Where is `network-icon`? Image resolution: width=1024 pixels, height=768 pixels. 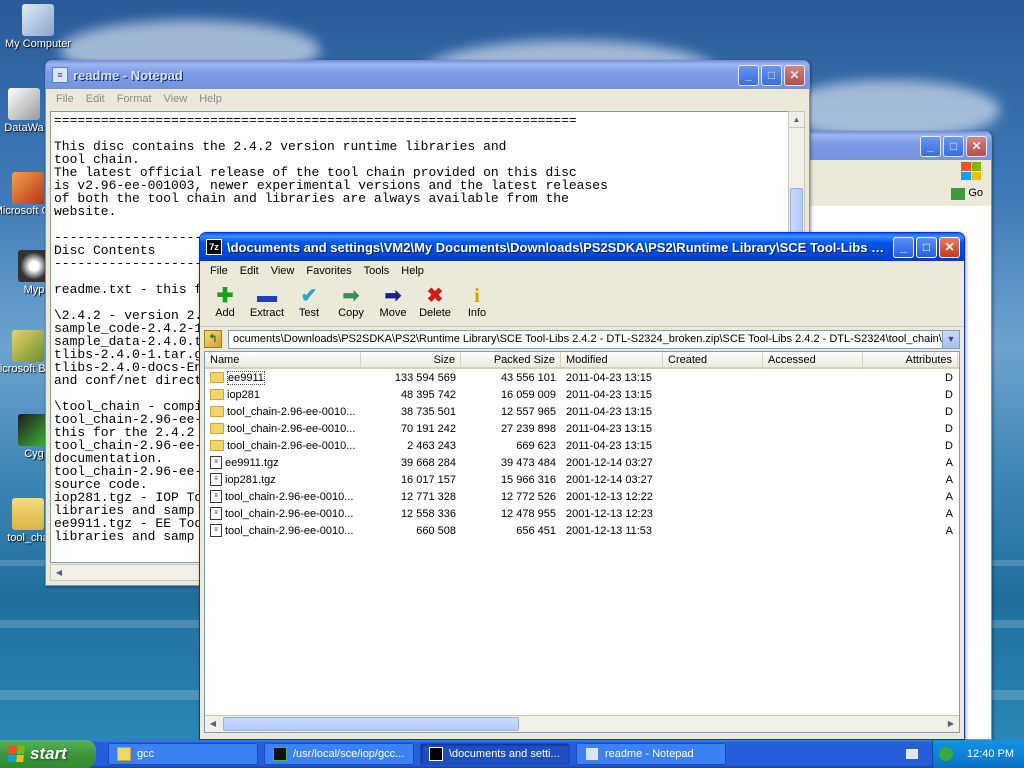
network-icon is located at coordinates (946, 754).